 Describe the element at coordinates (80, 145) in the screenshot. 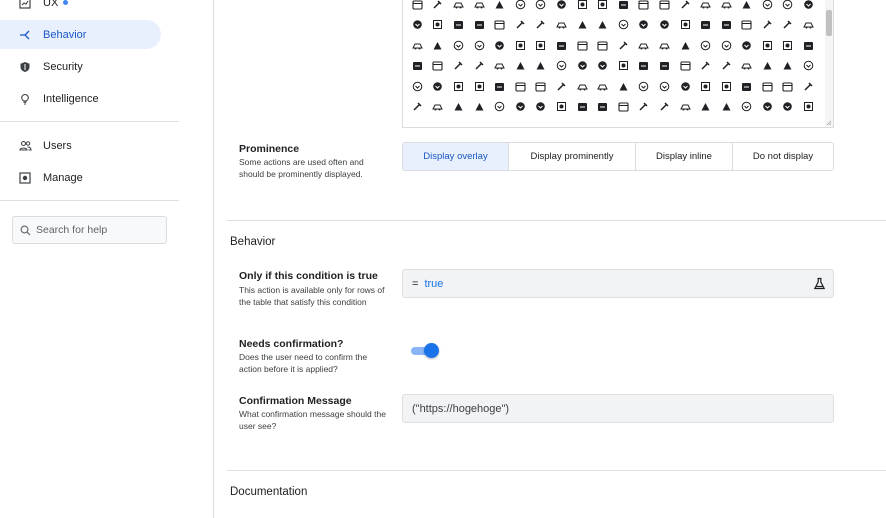

I see `sidebar-item-users: Users` at that location.